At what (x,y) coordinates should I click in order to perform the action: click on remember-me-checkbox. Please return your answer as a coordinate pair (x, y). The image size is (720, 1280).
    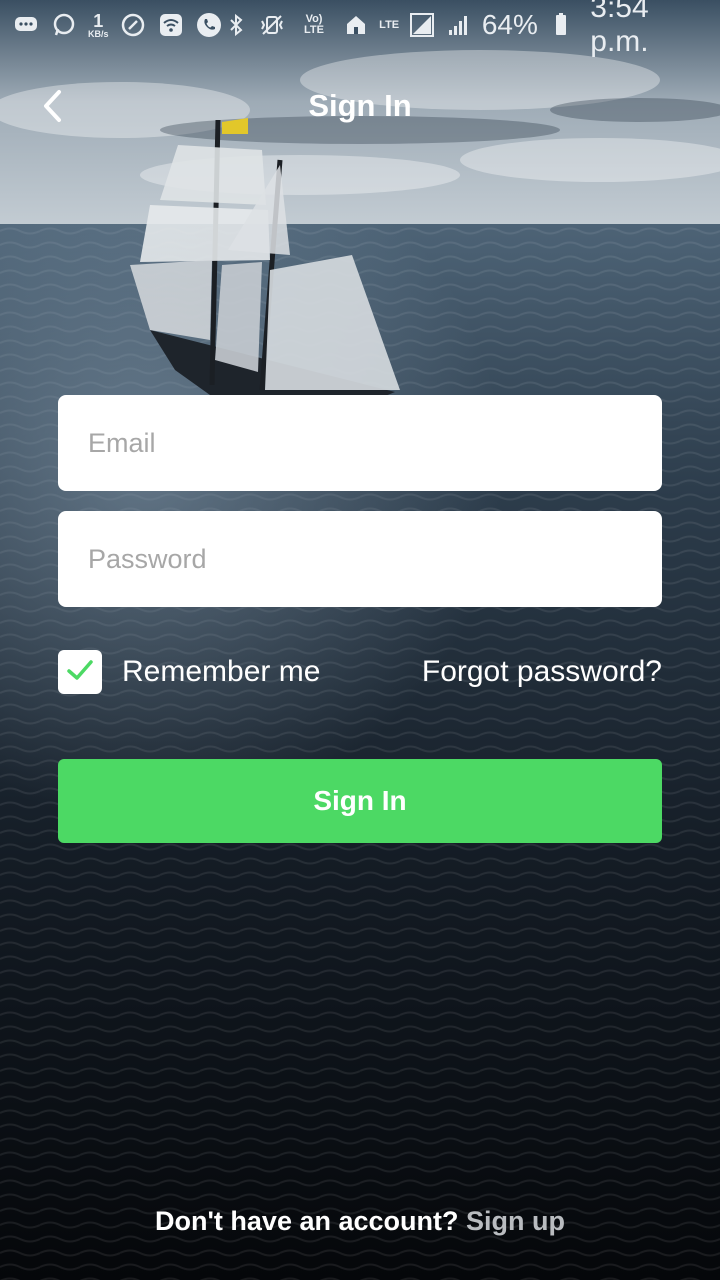
    Looking at the image, I should click on (80, 672).